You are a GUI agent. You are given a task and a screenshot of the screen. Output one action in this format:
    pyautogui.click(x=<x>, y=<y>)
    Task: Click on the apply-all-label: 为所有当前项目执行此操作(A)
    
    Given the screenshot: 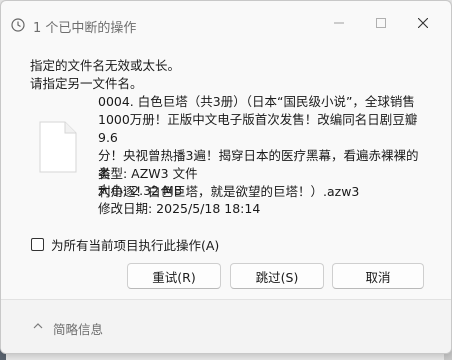 What is the action you would take?
    pyautogui.click(x=135, y=244)
    